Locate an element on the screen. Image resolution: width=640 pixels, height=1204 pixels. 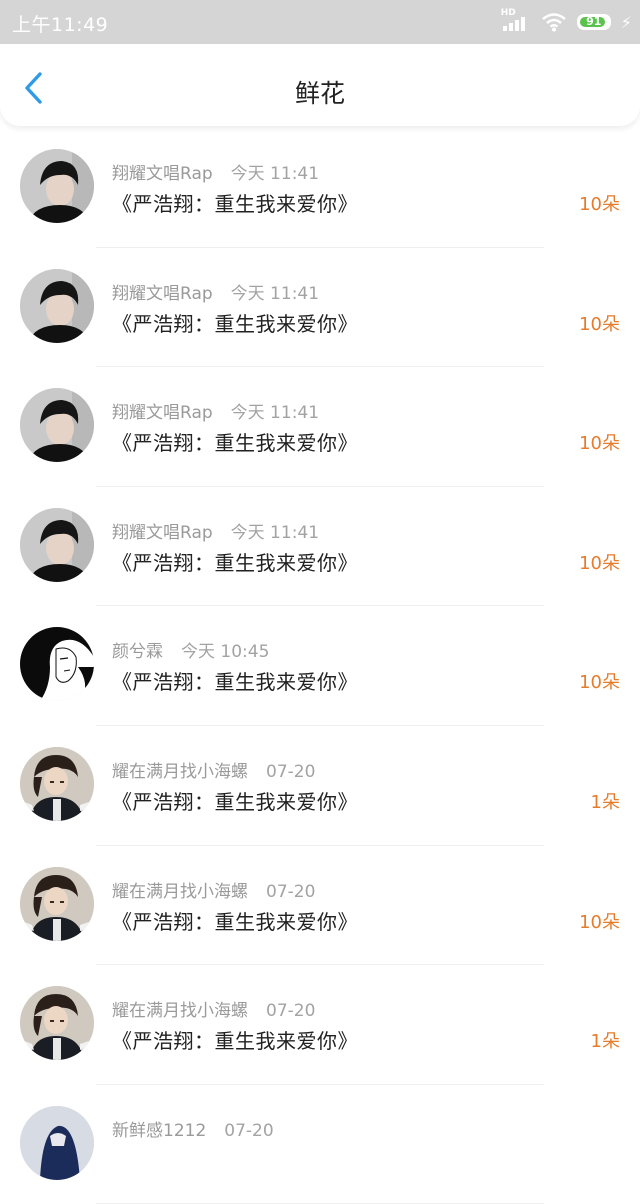
status-time: 上午11:49 is located at coordinates (60, 25).